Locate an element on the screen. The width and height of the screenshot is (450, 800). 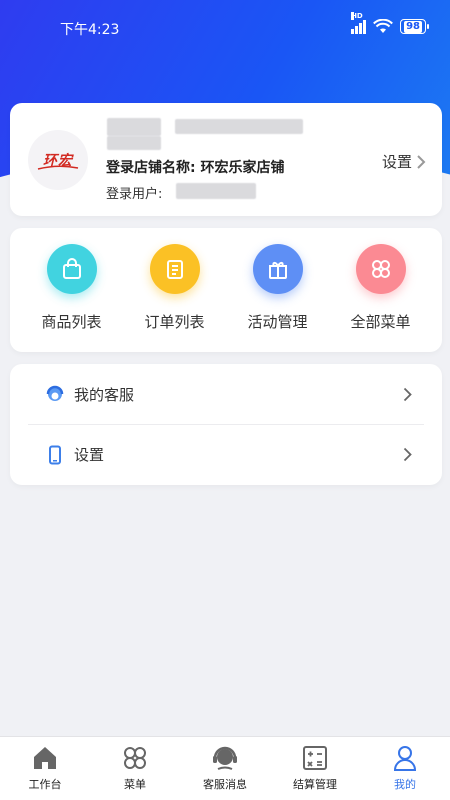
shop-logo: 环宏 is located at coordinates (58, 160).